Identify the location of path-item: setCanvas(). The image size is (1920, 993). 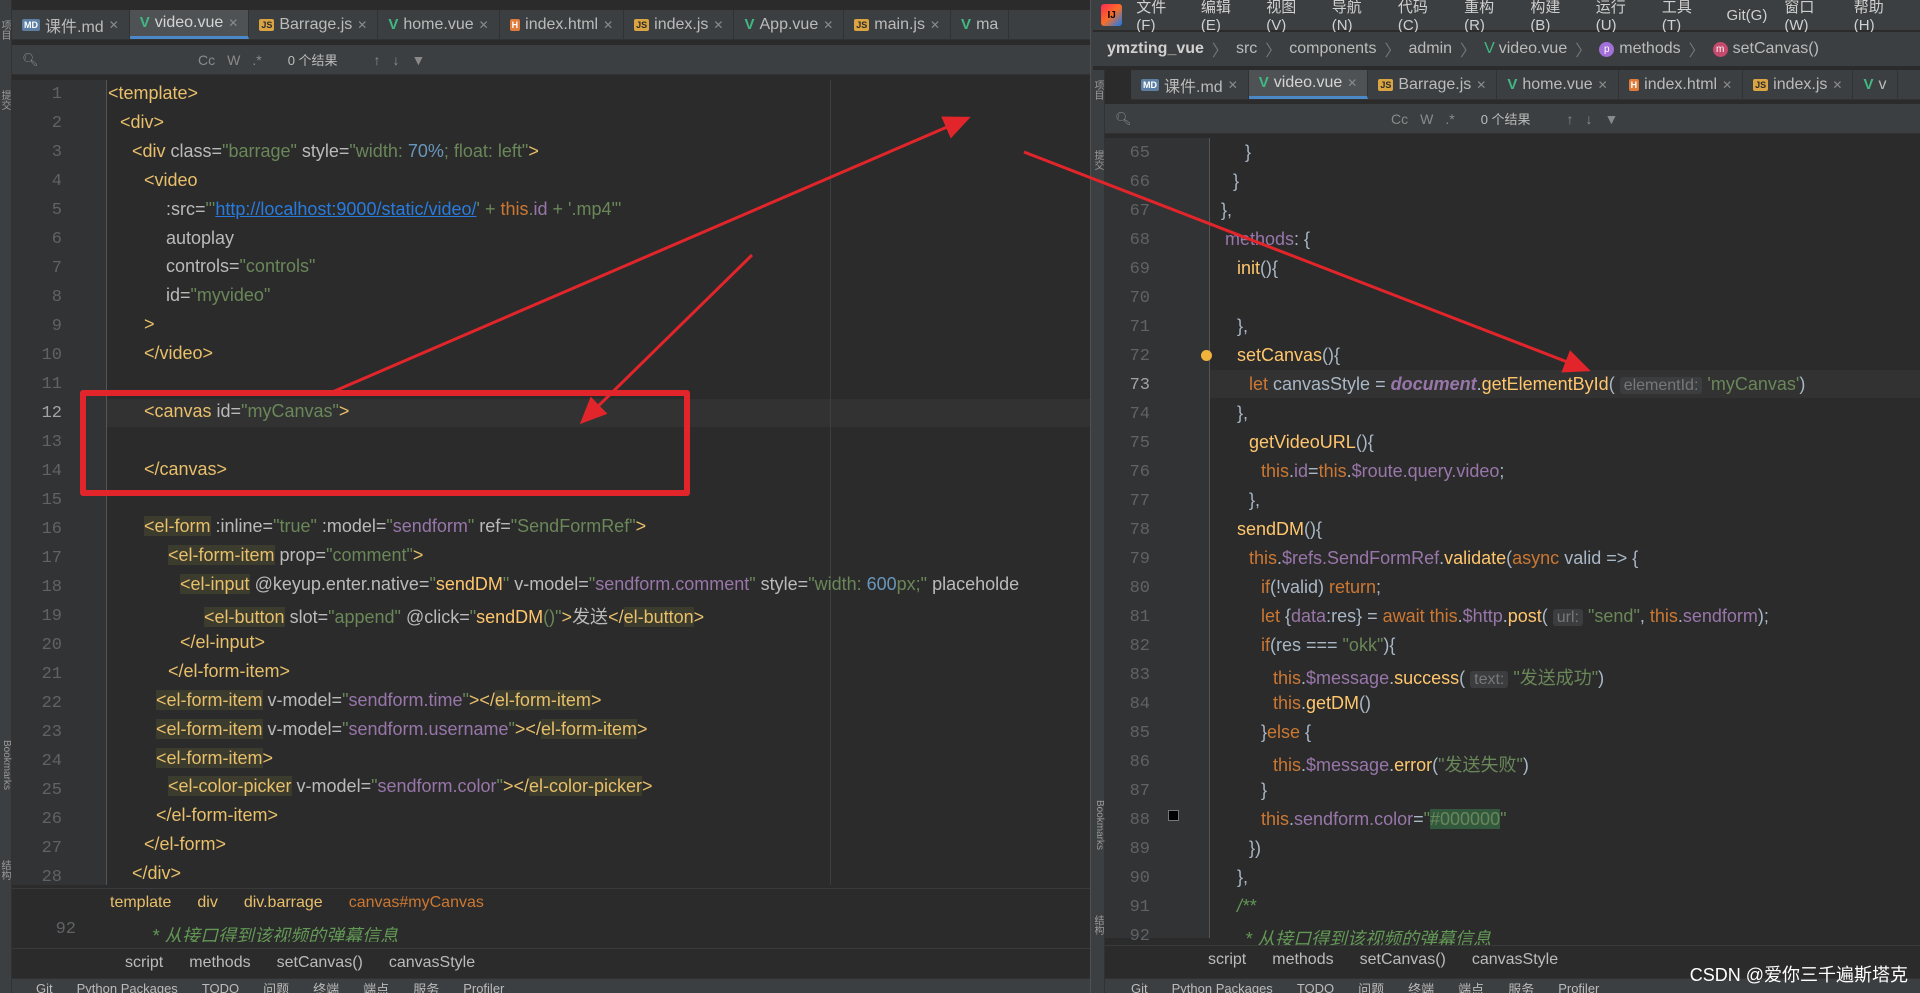
(1776, 49).